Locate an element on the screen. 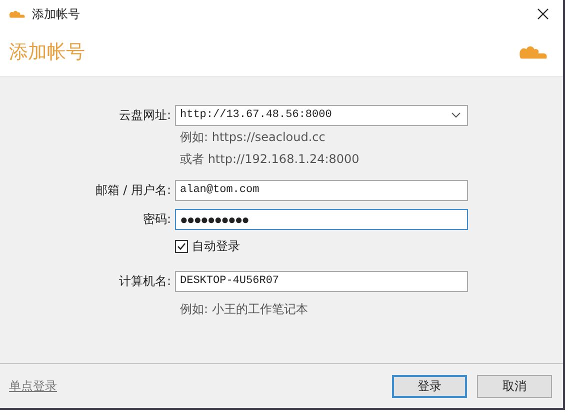 This screenshot has height=416, width=569. field-label: 计算机名: is located at coordinates (145, 281).